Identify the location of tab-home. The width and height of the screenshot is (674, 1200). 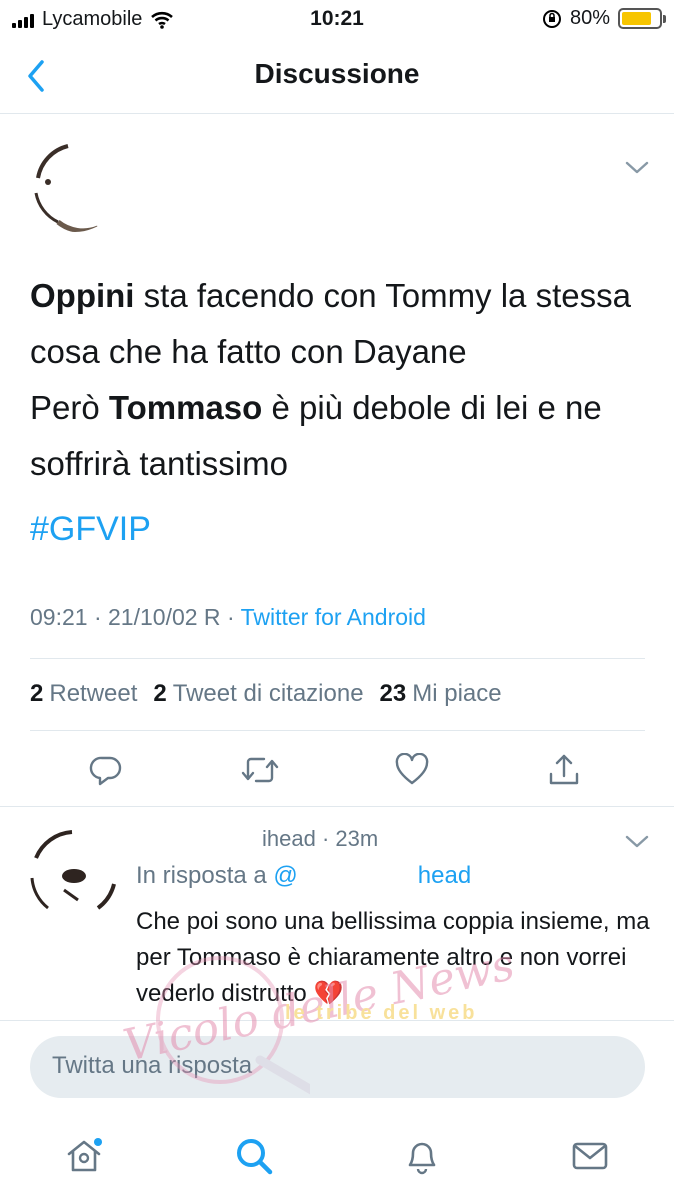
(84, 1156).